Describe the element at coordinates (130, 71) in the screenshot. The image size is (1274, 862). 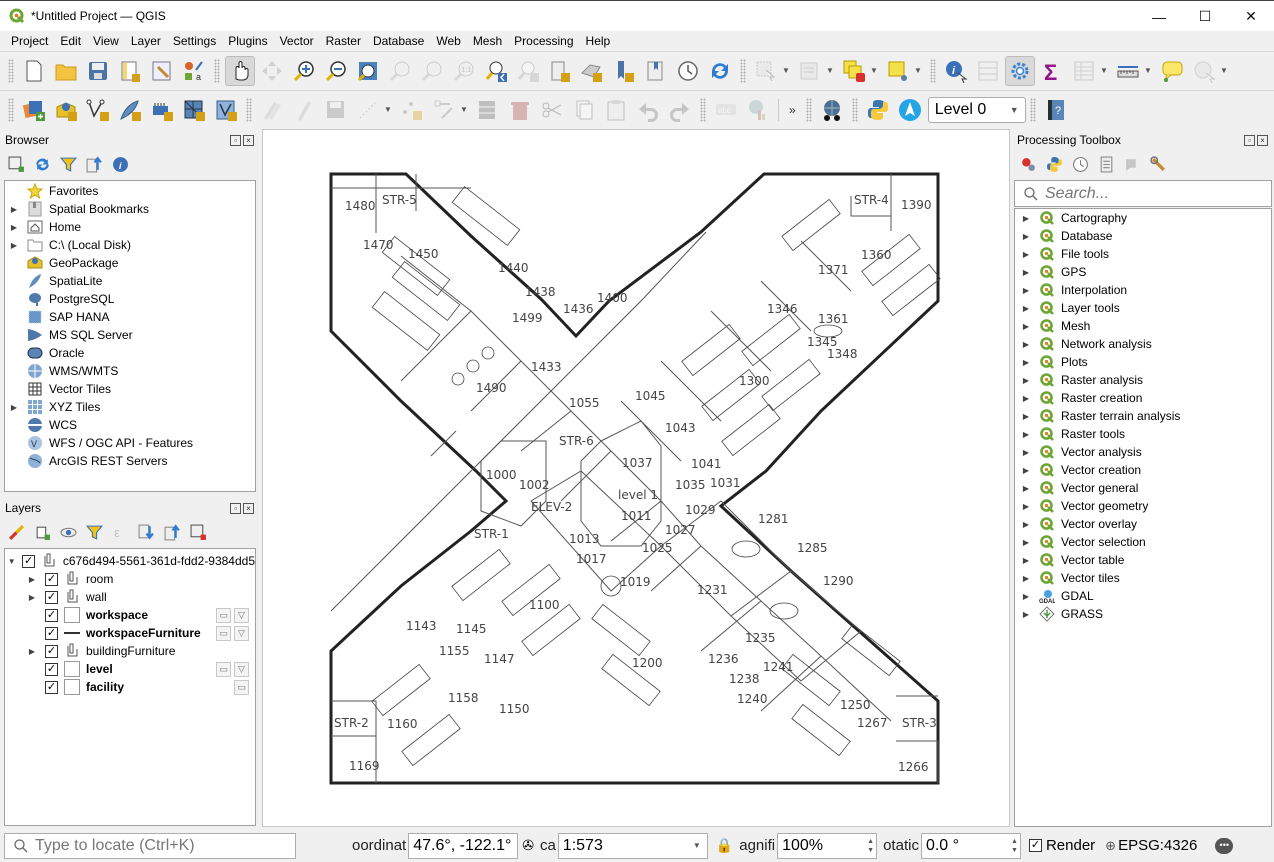
I see `new-print-layout-button` at that location.